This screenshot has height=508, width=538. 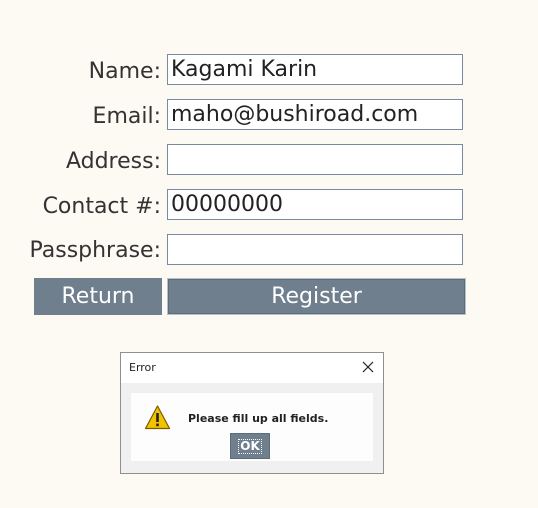 What do you see at coordinates (252, 428) in the screenshot?
I see `dialog-body: Please fill up all fields.` at bounding box center [252, 428].